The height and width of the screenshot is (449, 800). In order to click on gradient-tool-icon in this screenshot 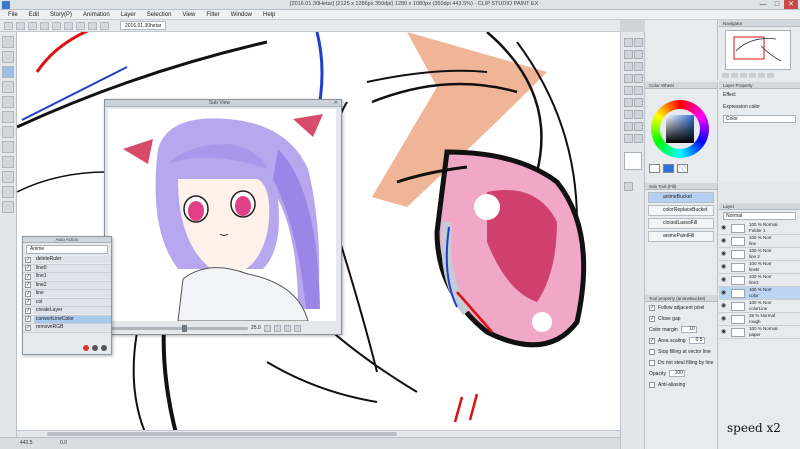, I will do `click(8, 192)`.